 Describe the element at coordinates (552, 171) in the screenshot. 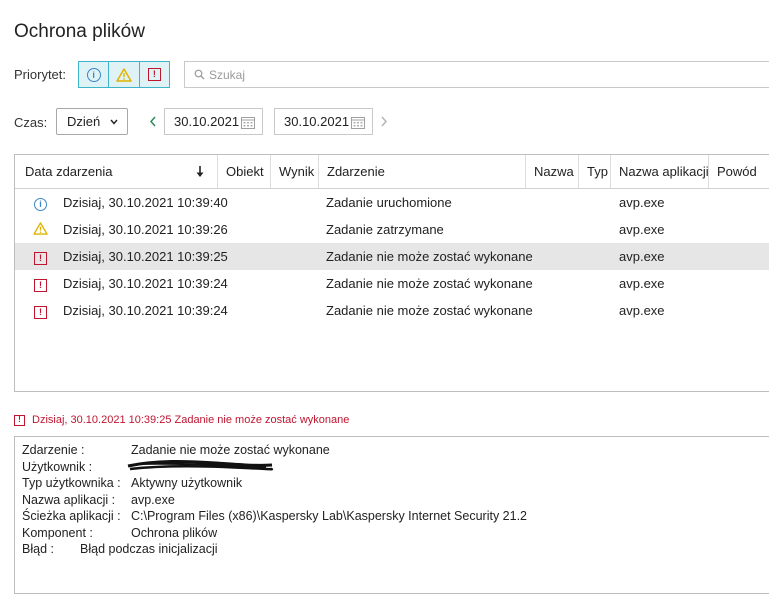

I see `column-header-name: Nazwa` at that location.